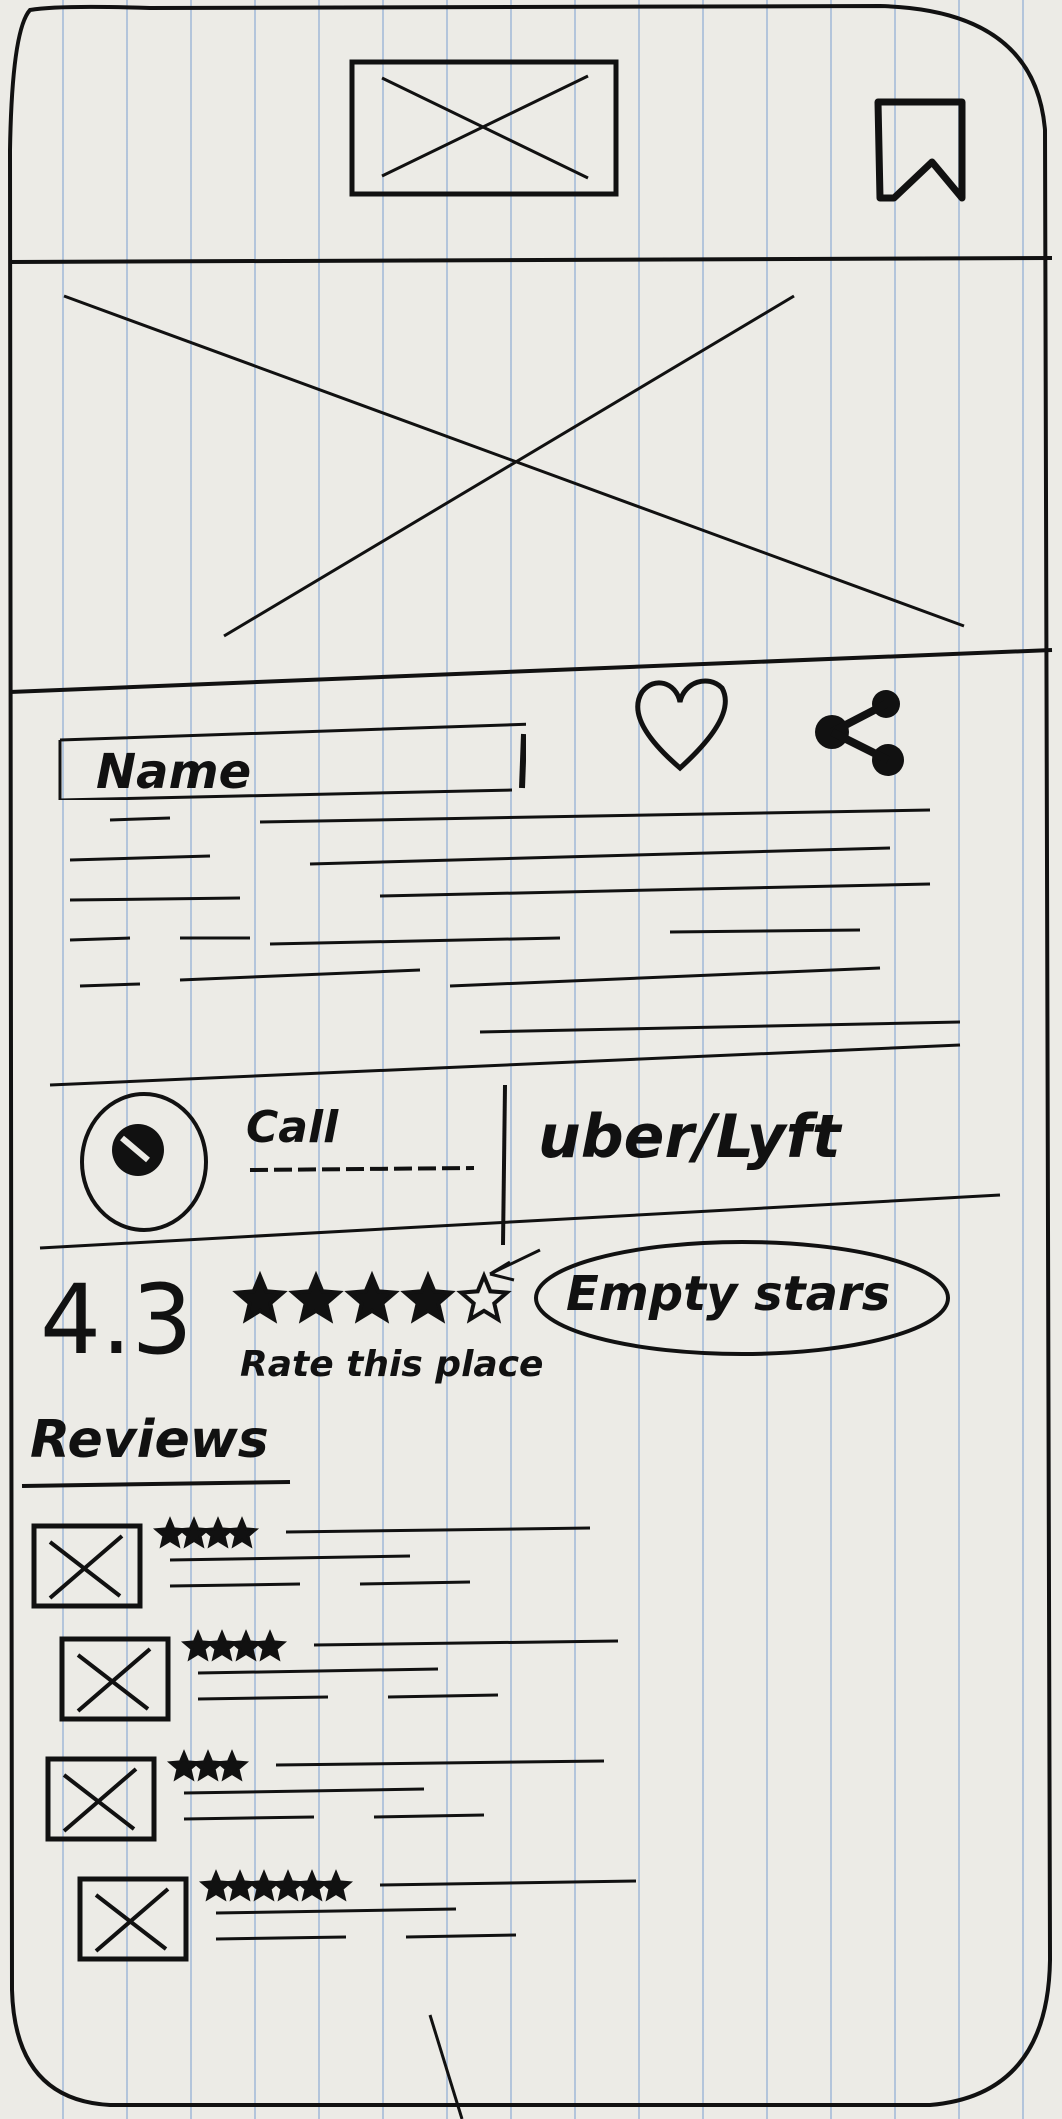  I want to click on rating-value: 4.3, so click(116, 1320).